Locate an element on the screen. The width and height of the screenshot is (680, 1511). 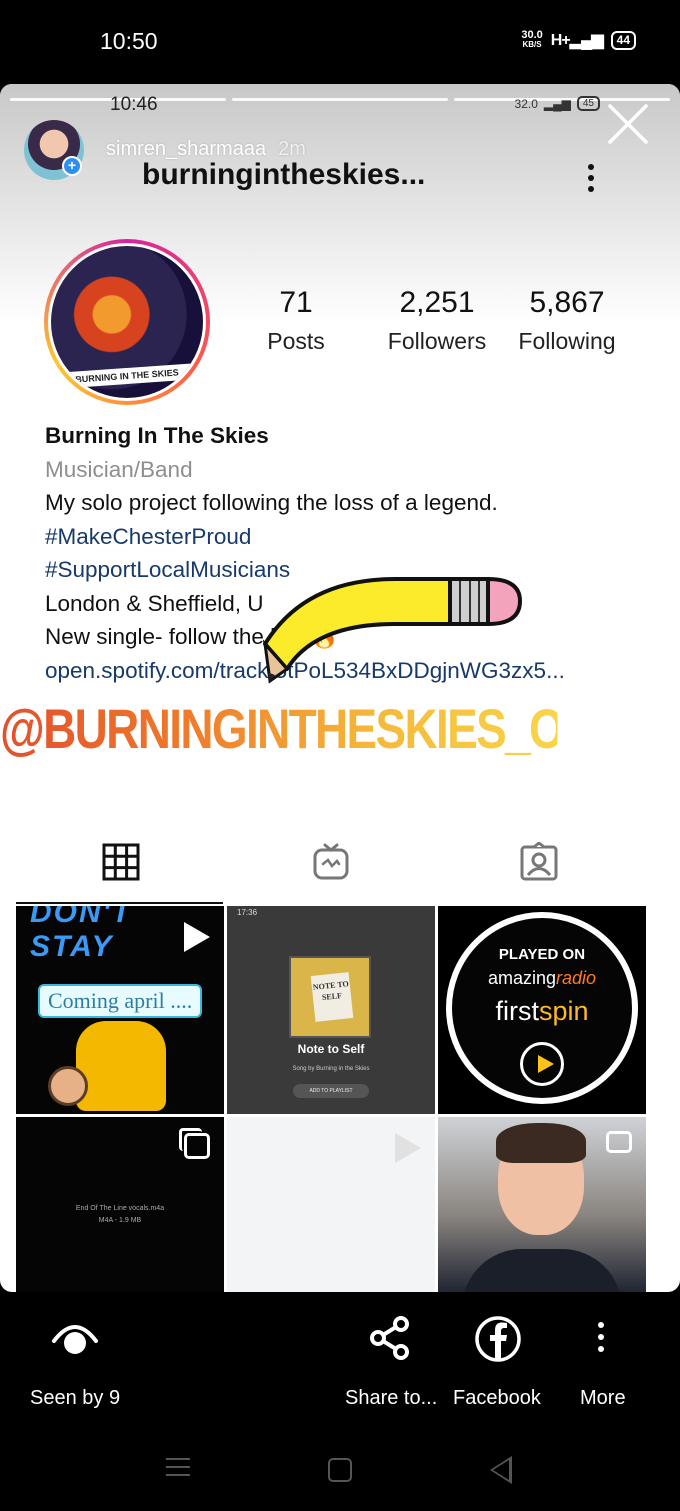
person-hair is located at coordinates (541, 1143).